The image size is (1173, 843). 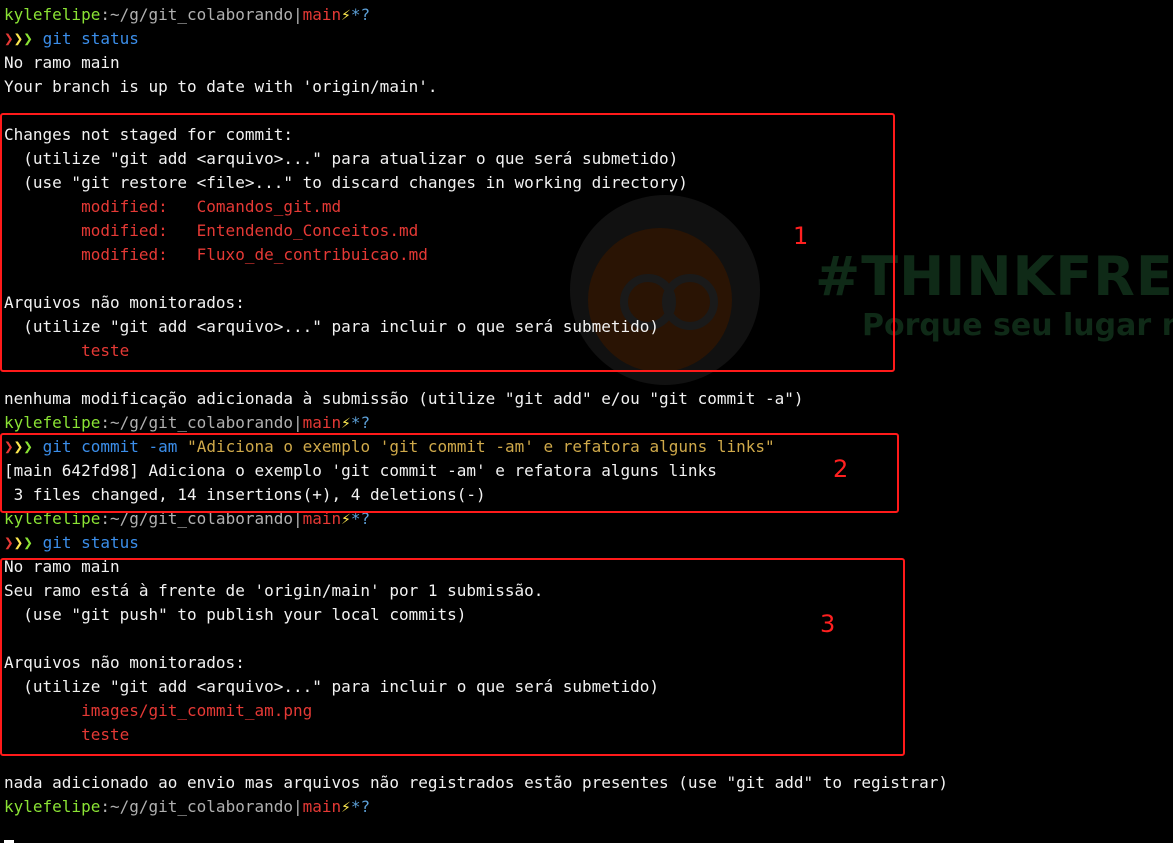 What do you see at coordinates (841, 469) in the screenshot?
I see `annotation-label-2: 2` at bounding box center [841, 469].